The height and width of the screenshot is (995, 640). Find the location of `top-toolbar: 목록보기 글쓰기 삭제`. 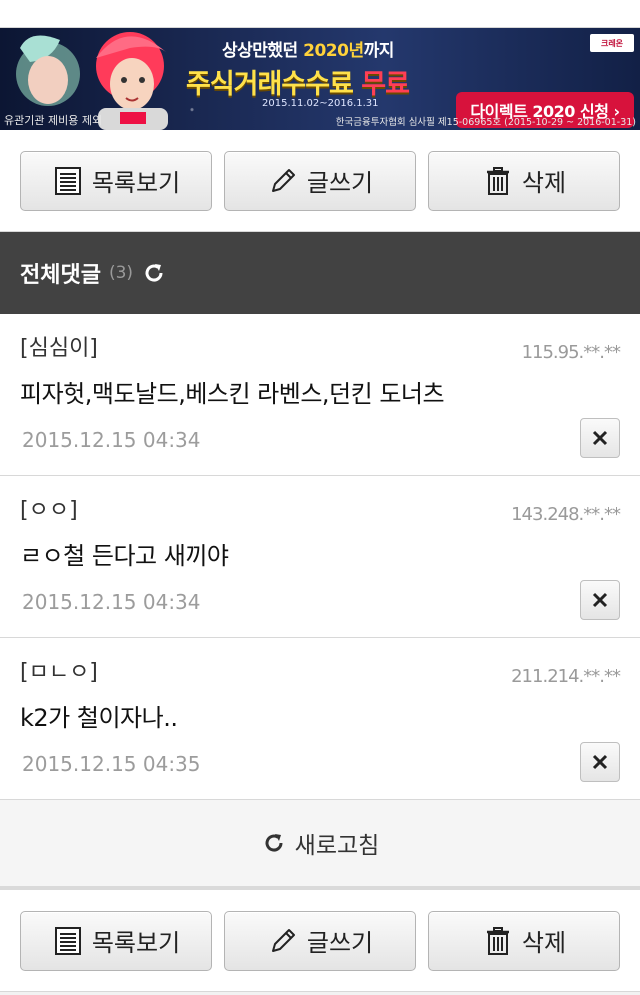

top-toolbar: 목록보기 글쓰기 삭제 is located at coordinates (320, 181).